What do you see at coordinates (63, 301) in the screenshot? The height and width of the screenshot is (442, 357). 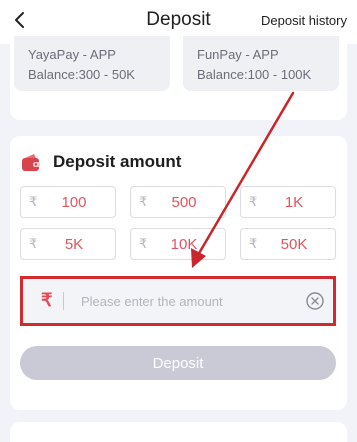 I see `divider` at bounding box center [63, 301].